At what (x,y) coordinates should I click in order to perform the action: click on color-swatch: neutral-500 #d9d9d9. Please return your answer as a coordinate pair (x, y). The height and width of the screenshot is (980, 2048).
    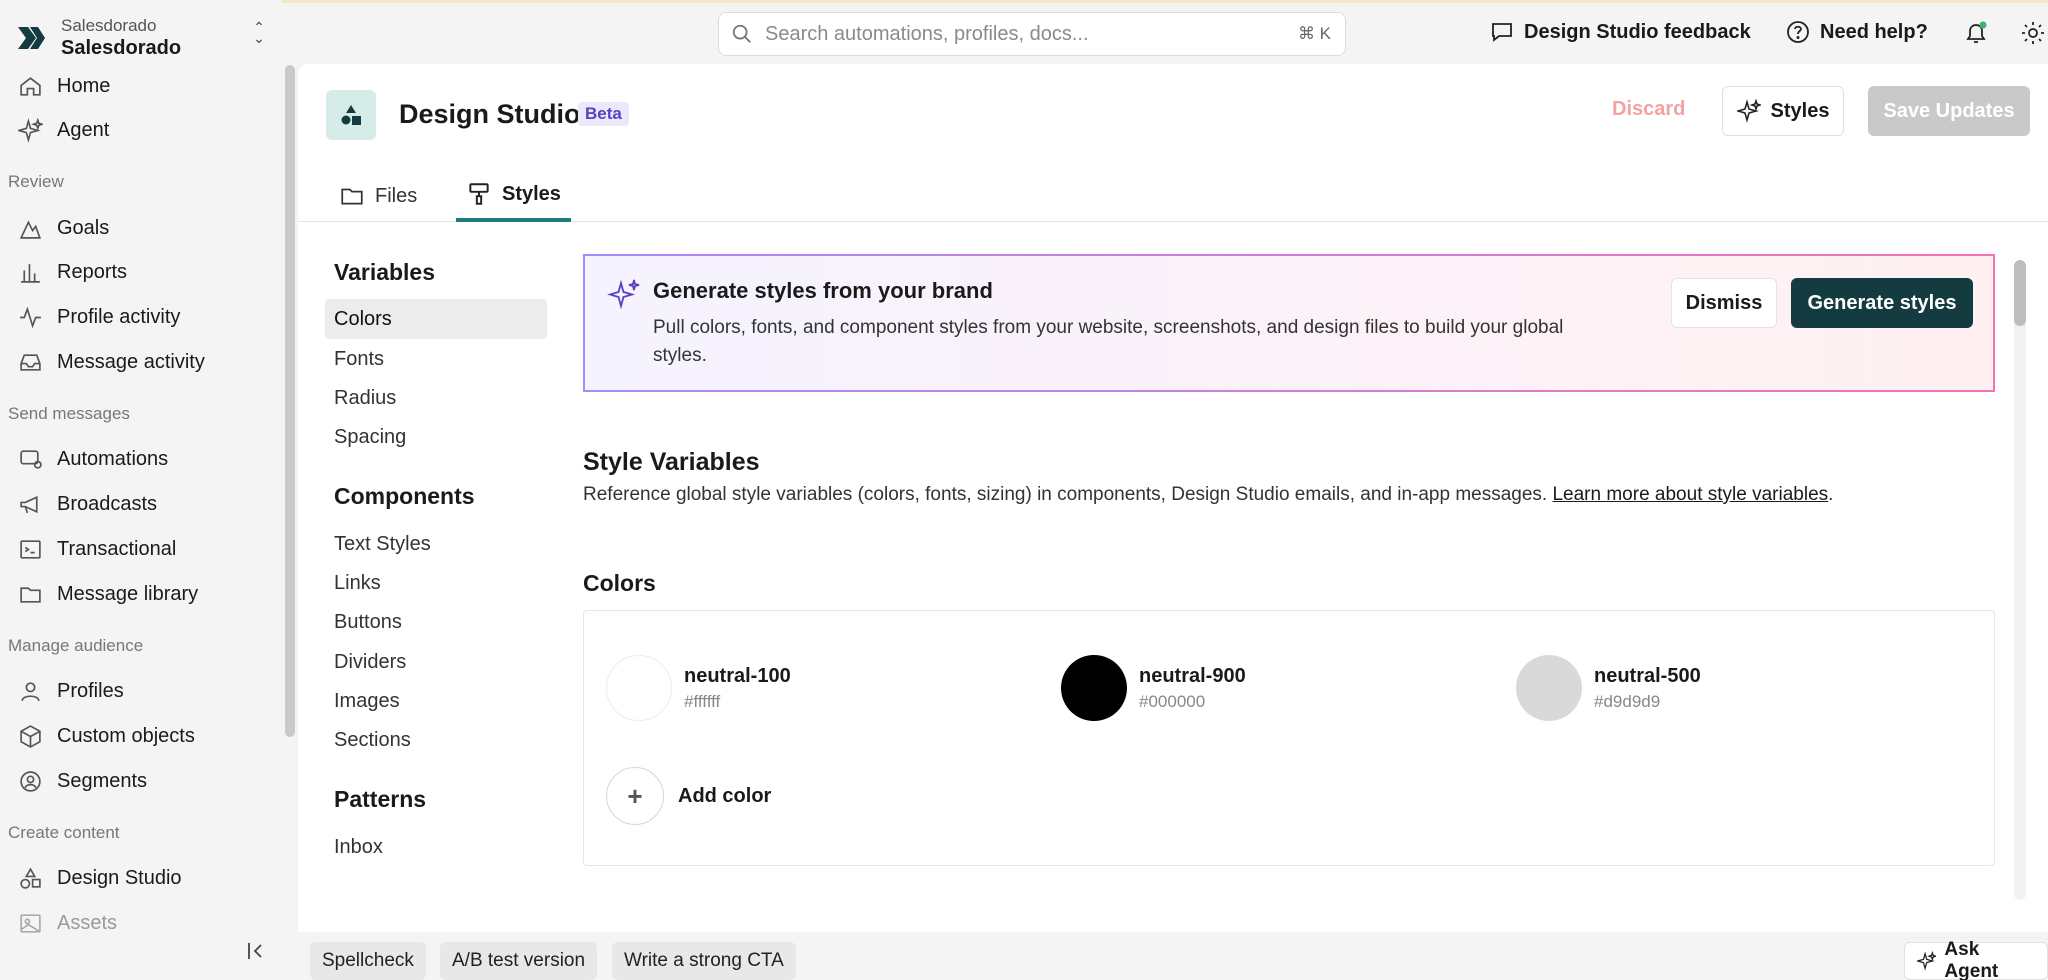
    Looking at the image, I should click on (1608, 688).